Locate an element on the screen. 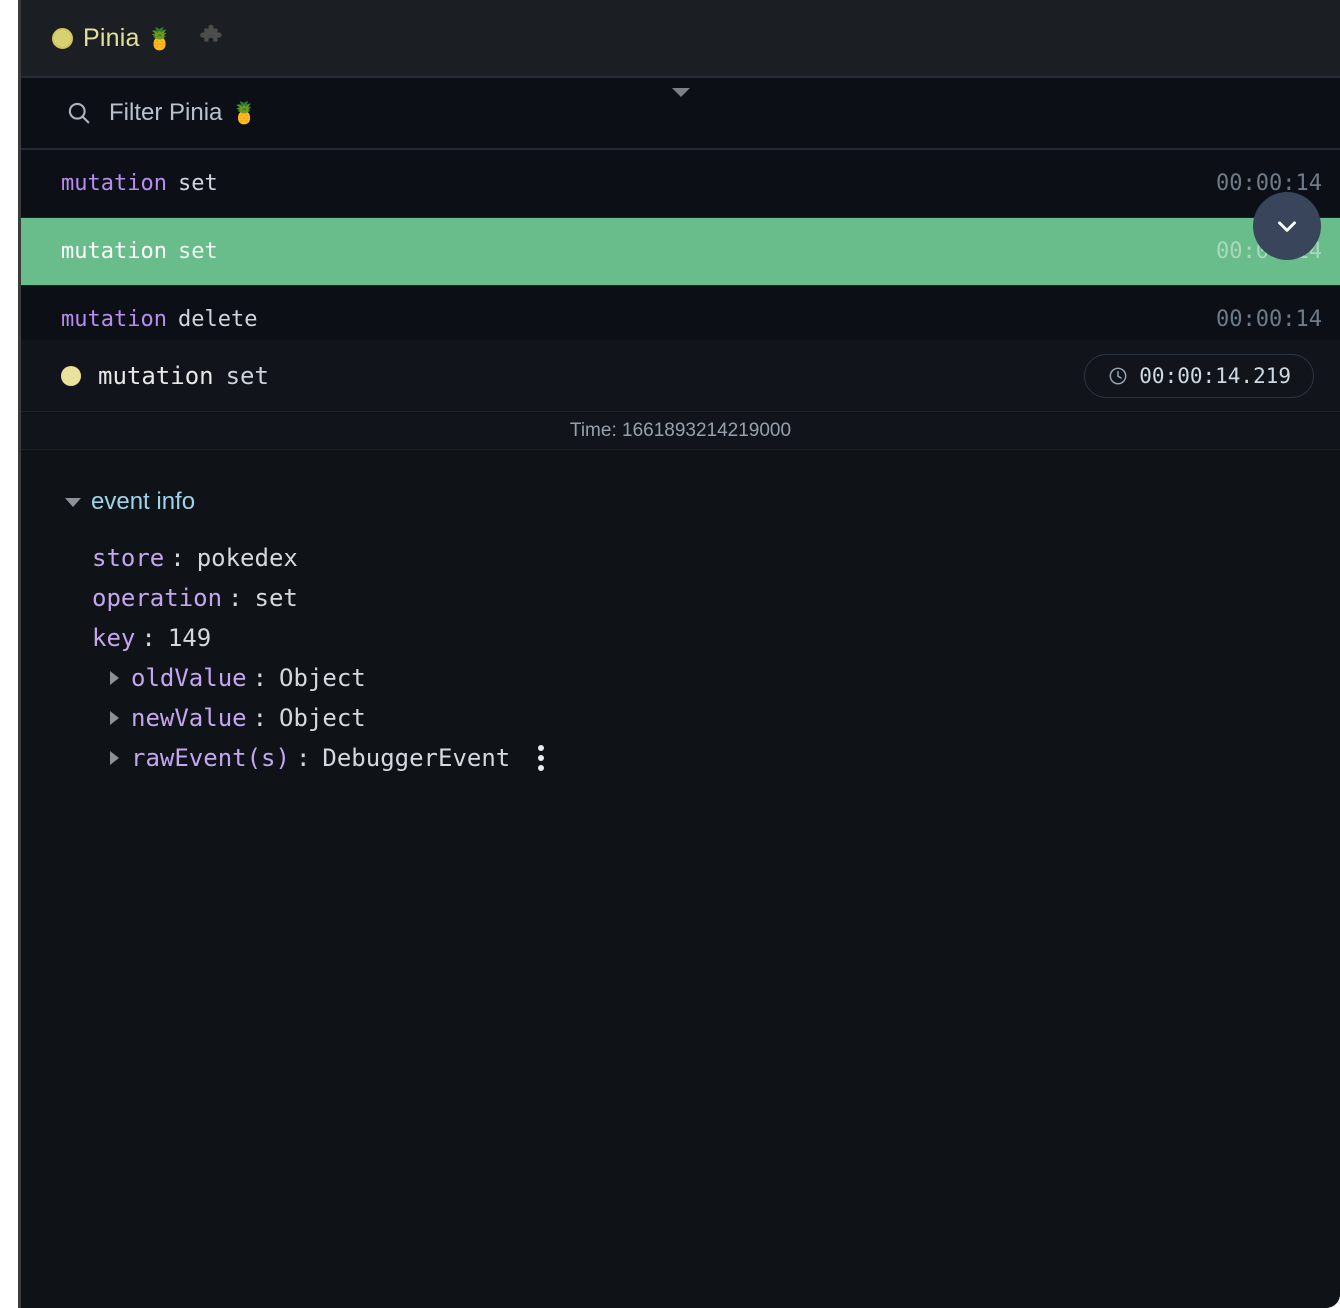 The height and width of the screenshot is (1308, 1340). tree-row-expandable: newValue: Object is located at coordinates (702, 718).